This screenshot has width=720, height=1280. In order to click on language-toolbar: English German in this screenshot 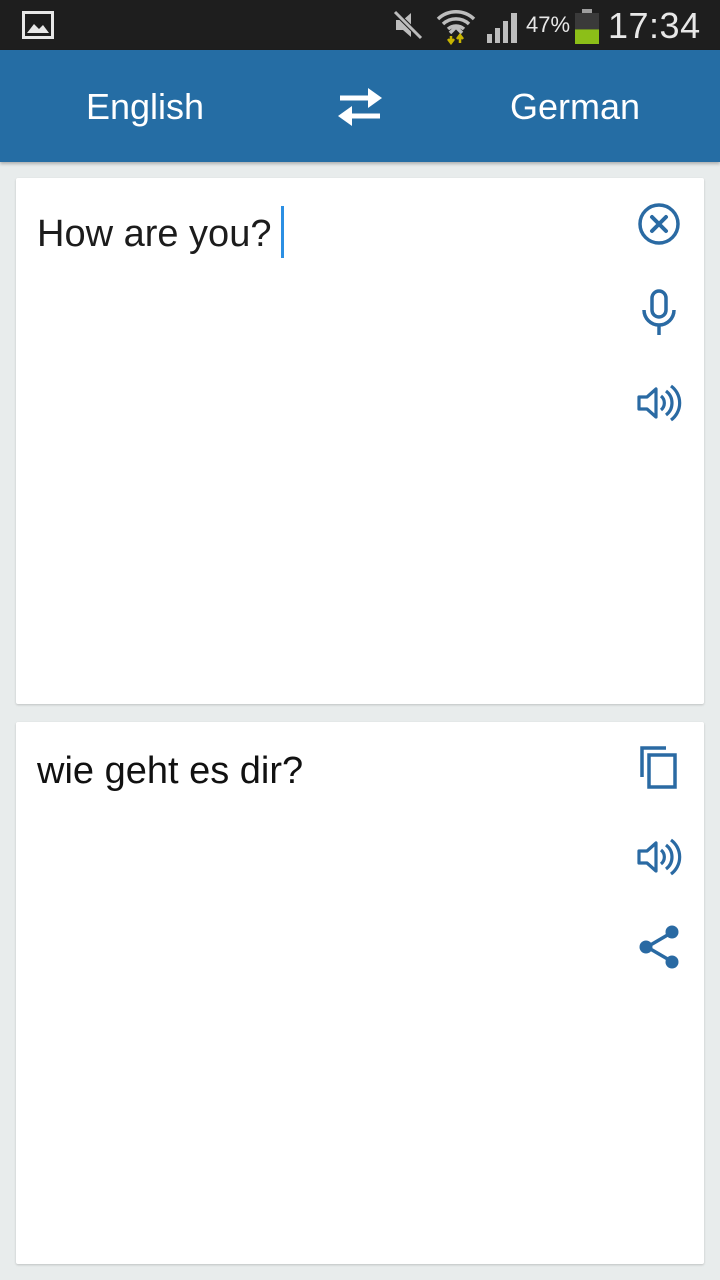, I will do `click(360, 106)`.